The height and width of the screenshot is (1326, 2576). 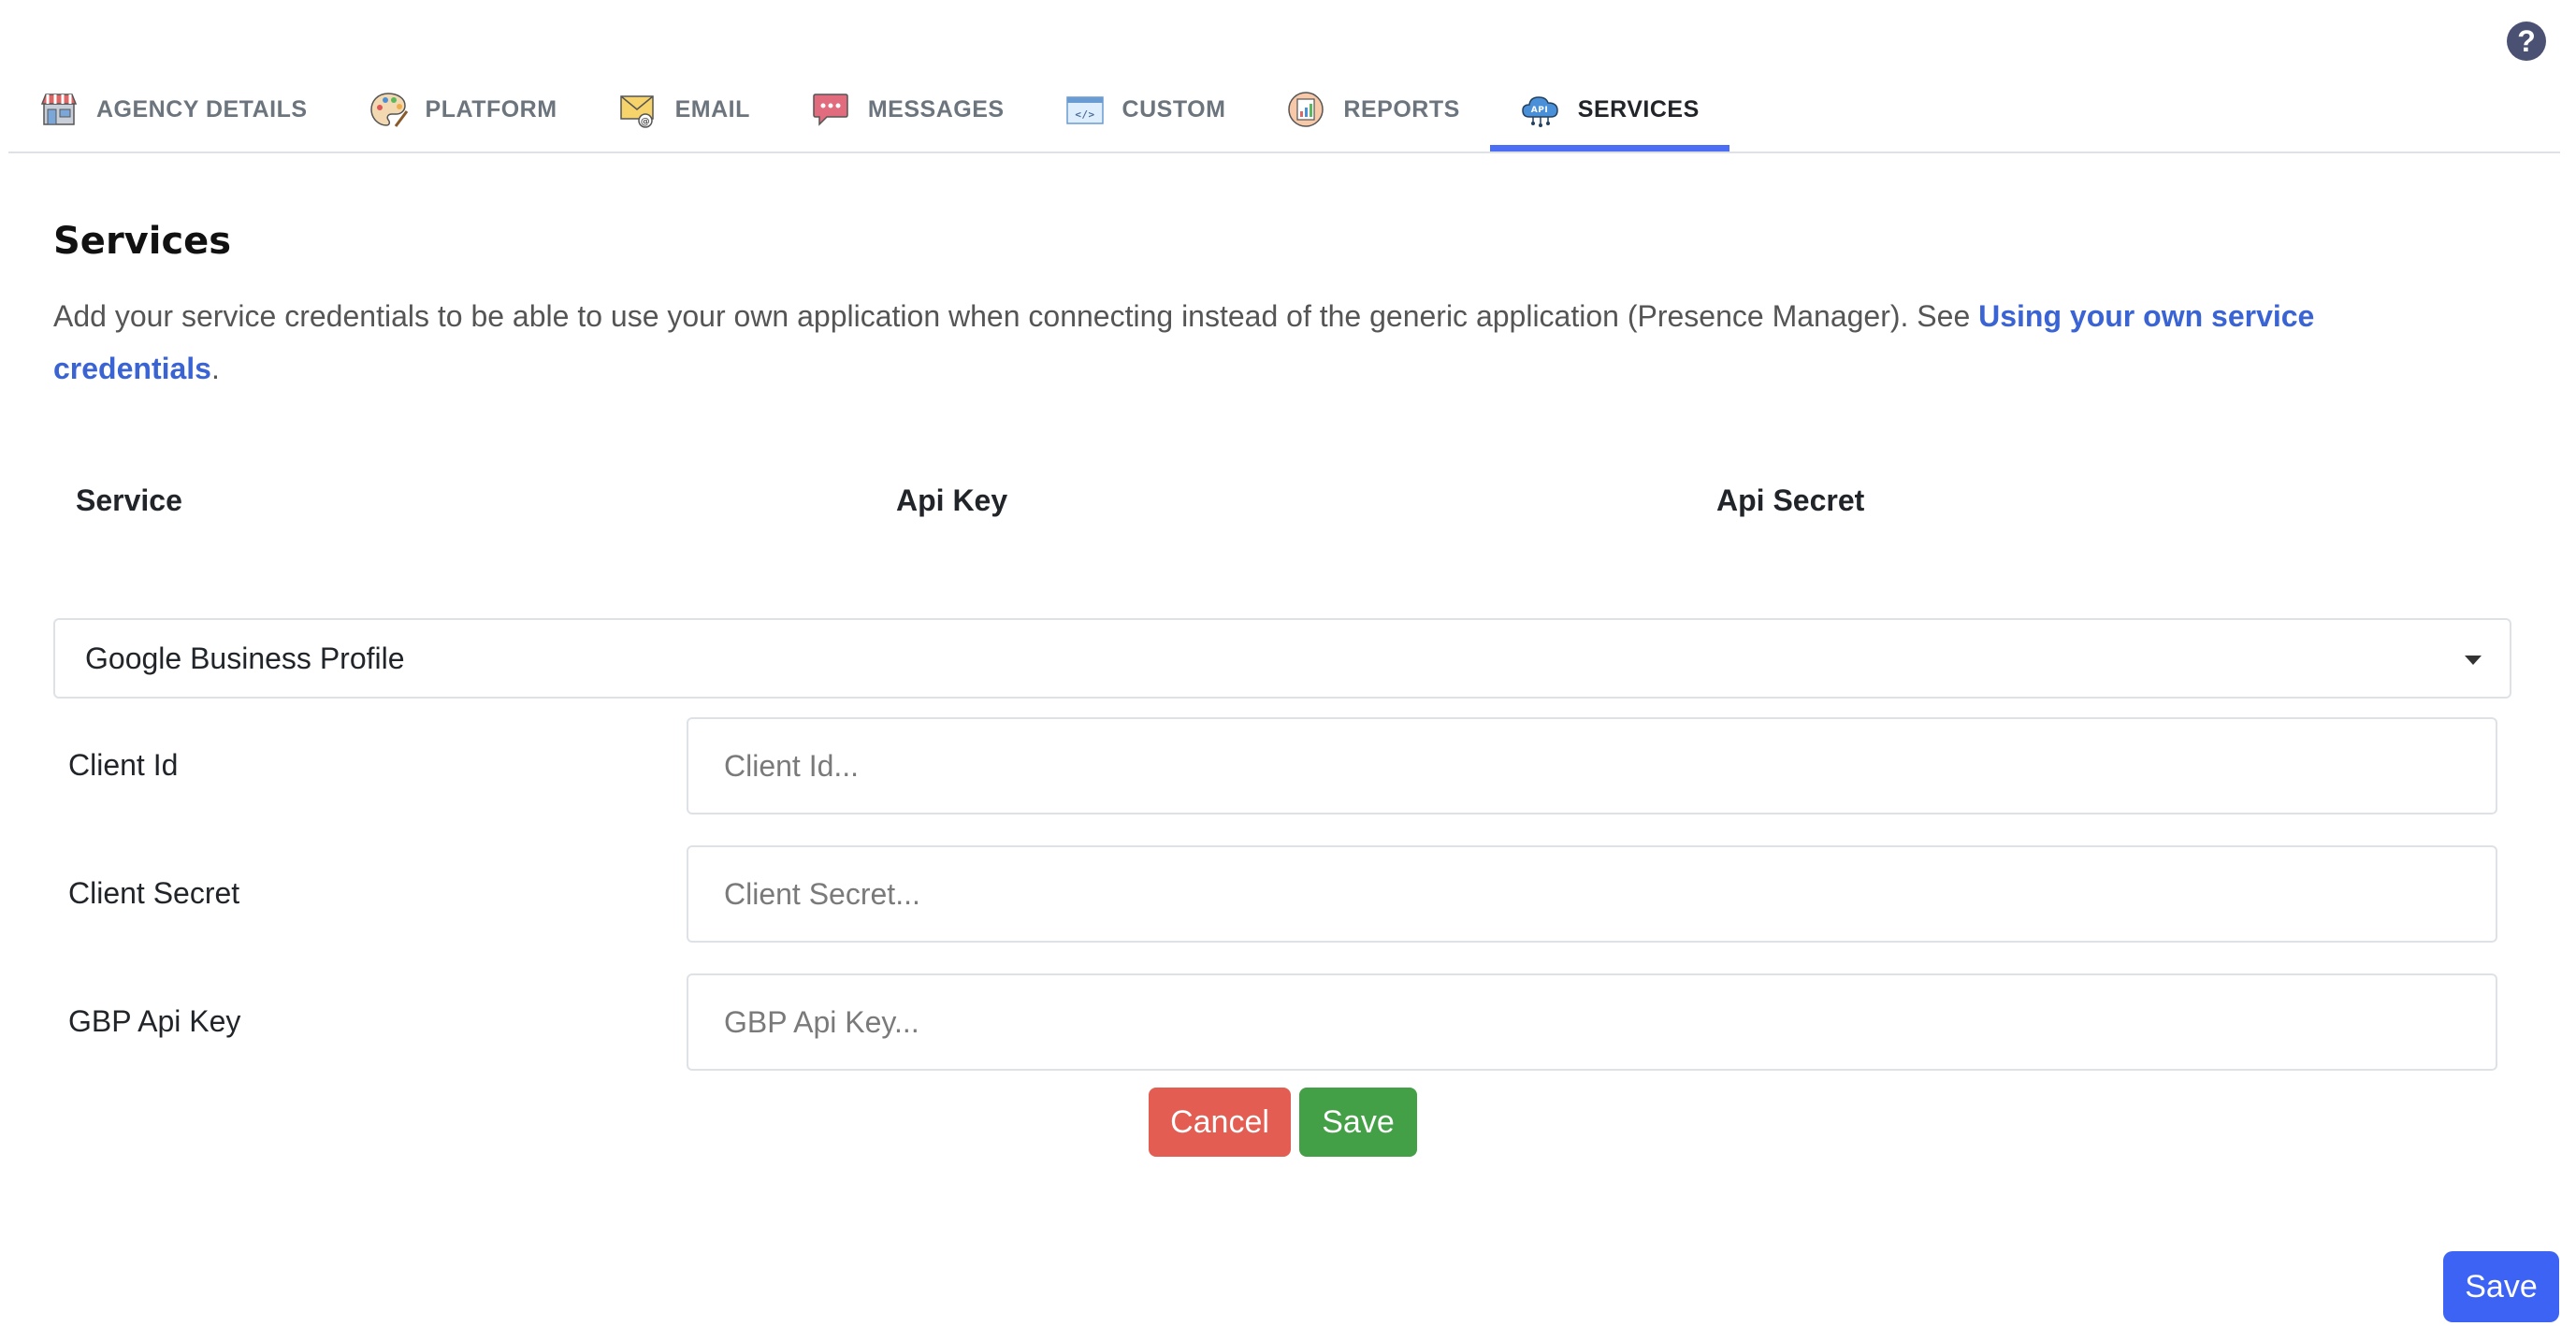 I want to click on gbp-api-key-label: GBP Api Key, so click(x=154, y=1021).